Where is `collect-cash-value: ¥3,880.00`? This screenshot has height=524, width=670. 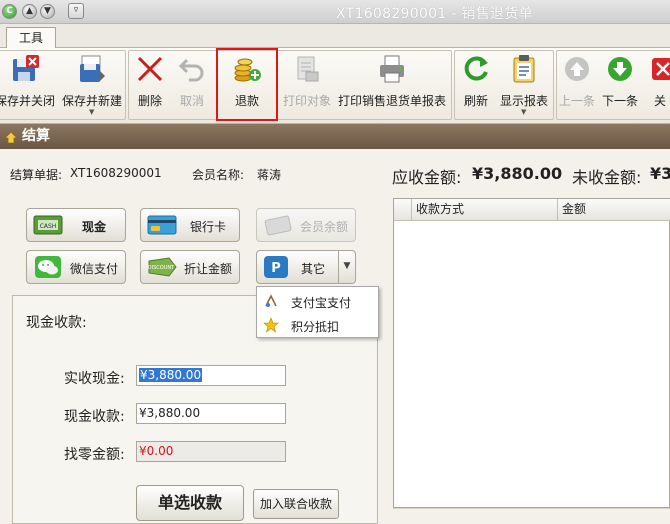
collect-cash-value: ¥3,880.00 is located at coordinates (170, 413).